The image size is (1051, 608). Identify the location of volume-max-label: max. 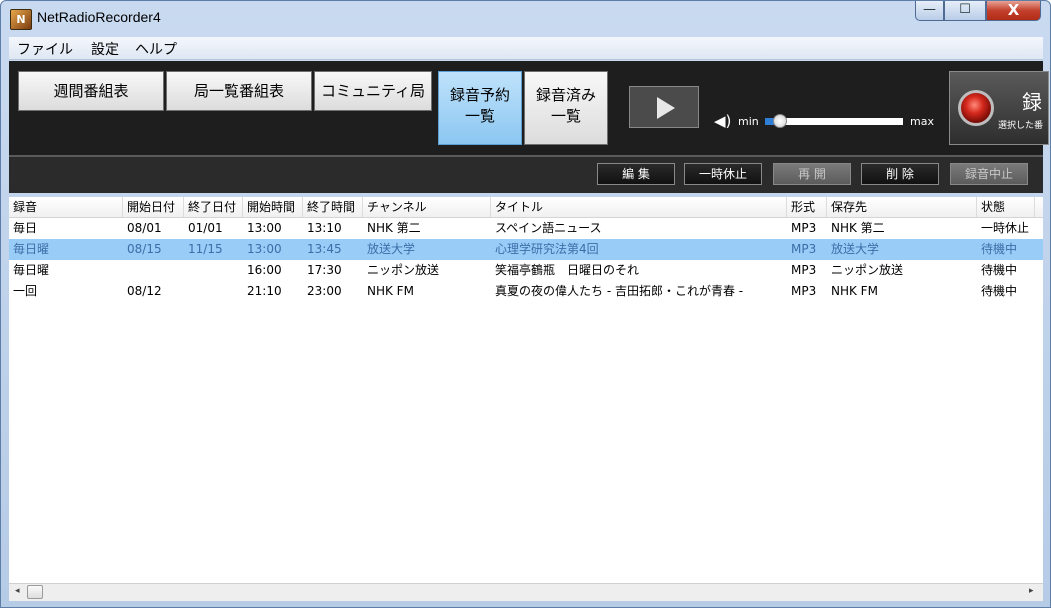
(922, 121).